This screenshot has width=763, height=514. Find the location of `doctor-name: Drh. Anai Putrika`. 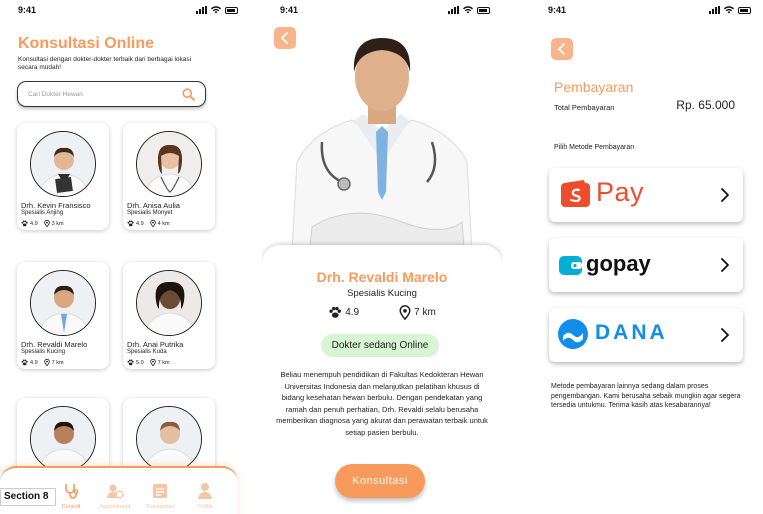

doctor-name: Drh. Anai Putrika is located at coordinates (155, 344).